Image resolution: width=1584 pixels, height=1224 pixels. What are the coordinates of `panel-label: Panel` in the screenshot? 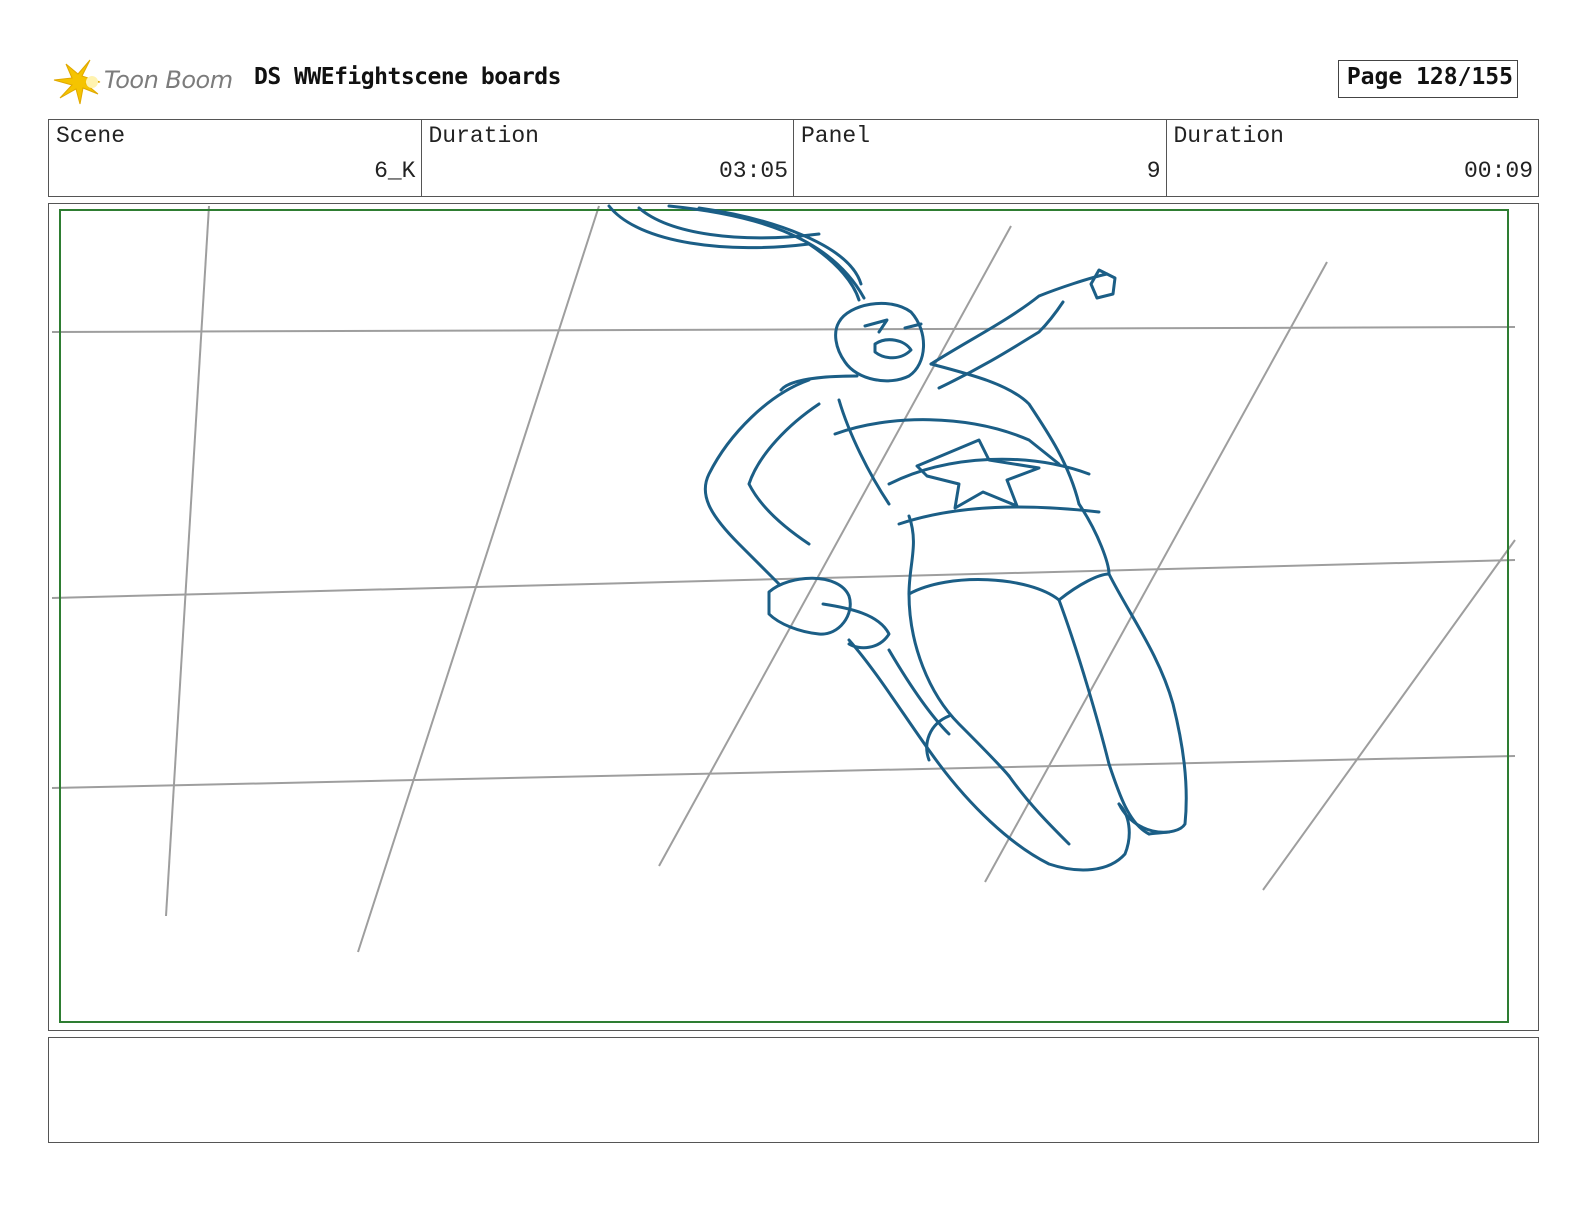 It's located at (836, 136).